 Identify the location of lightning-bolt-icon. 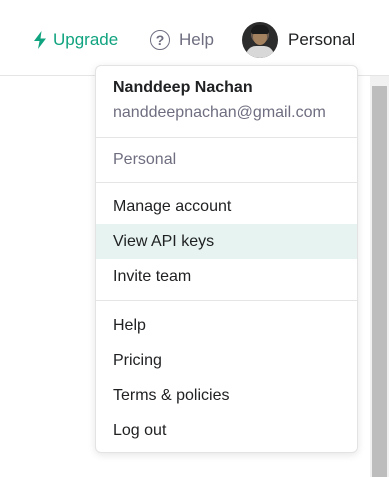
(40, 40).